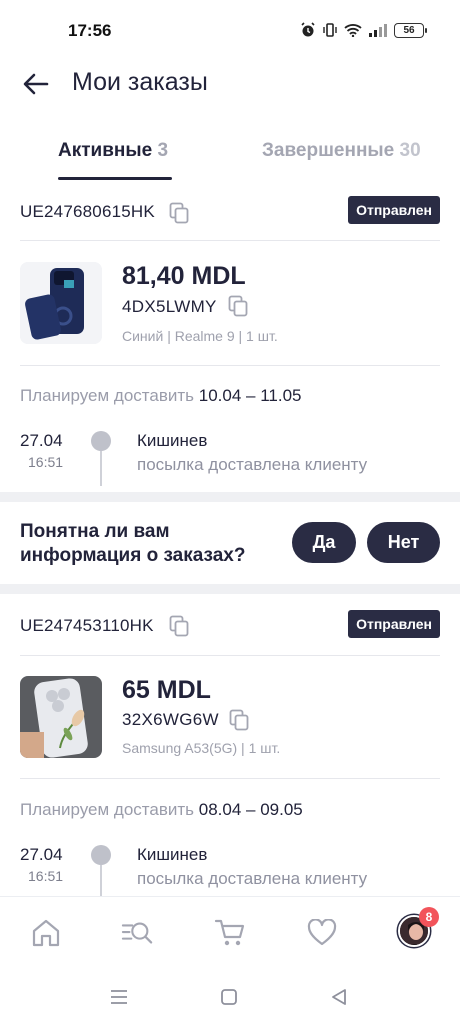 This screenshot has height=1024, width=460. I want to click on recent-apps-button, so click(119, 997).